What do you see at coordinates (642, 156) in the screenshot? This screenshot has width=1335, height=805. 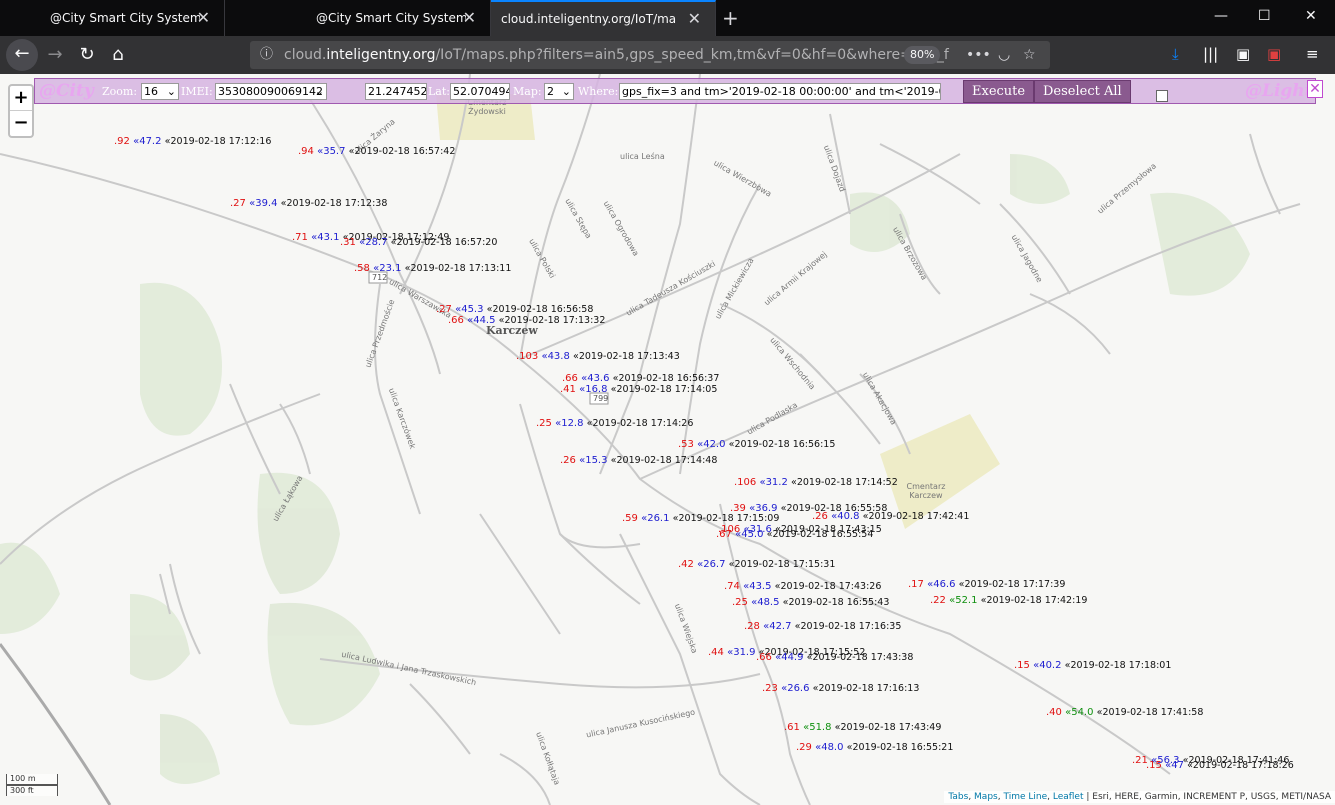 I see `street-label: ulica Leśna` at bounding box center [642, 156].